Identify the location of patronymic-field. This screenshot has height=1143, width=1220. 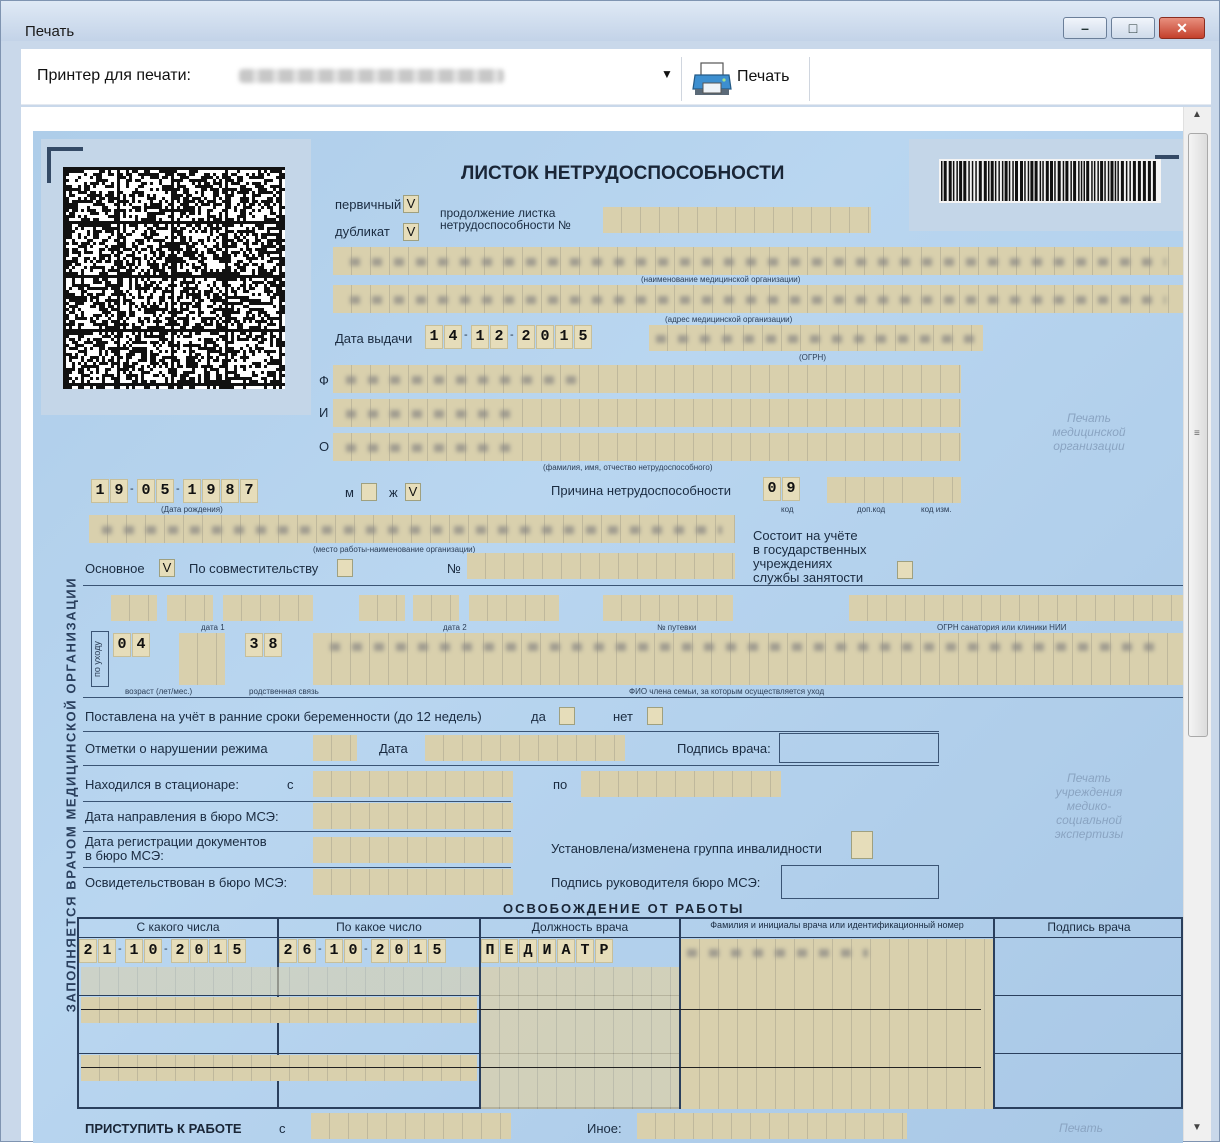
(647, 447).